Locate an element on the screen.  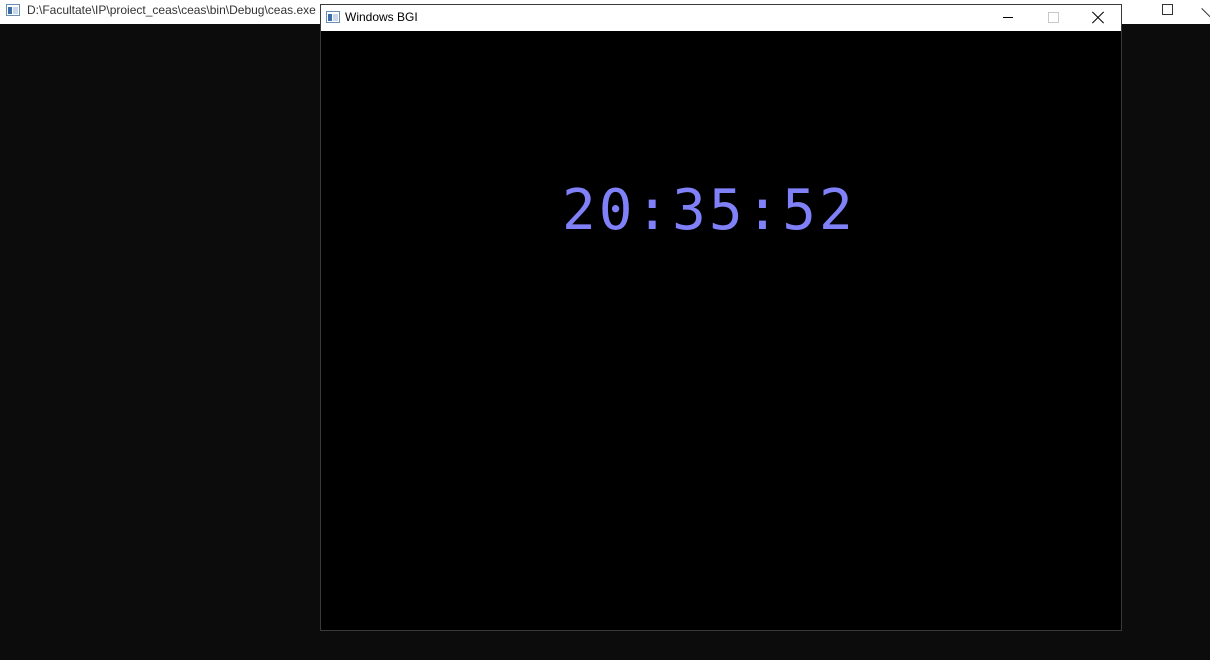
maximize-button is located at coordinates (1053, 18).